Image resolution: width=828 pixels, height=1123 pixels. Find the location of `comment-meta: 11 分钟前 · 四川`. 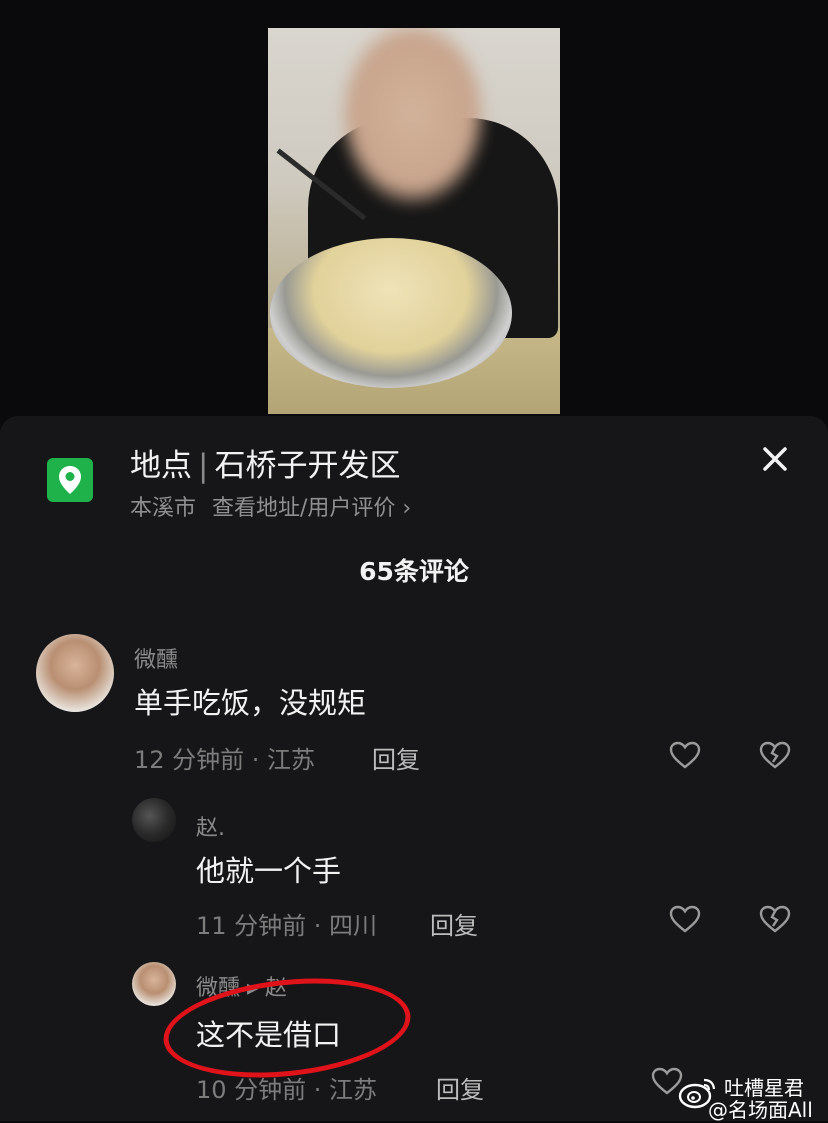

comment-meta: 11 分钟前 · 四川 is located at coordinates (287, 926).